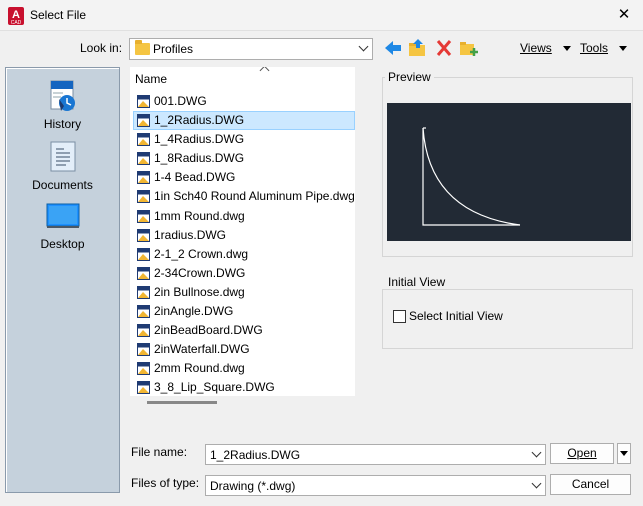 The height and width of the screenshot is (506, 643). I want to click on documents-icon, so click(62, 156).